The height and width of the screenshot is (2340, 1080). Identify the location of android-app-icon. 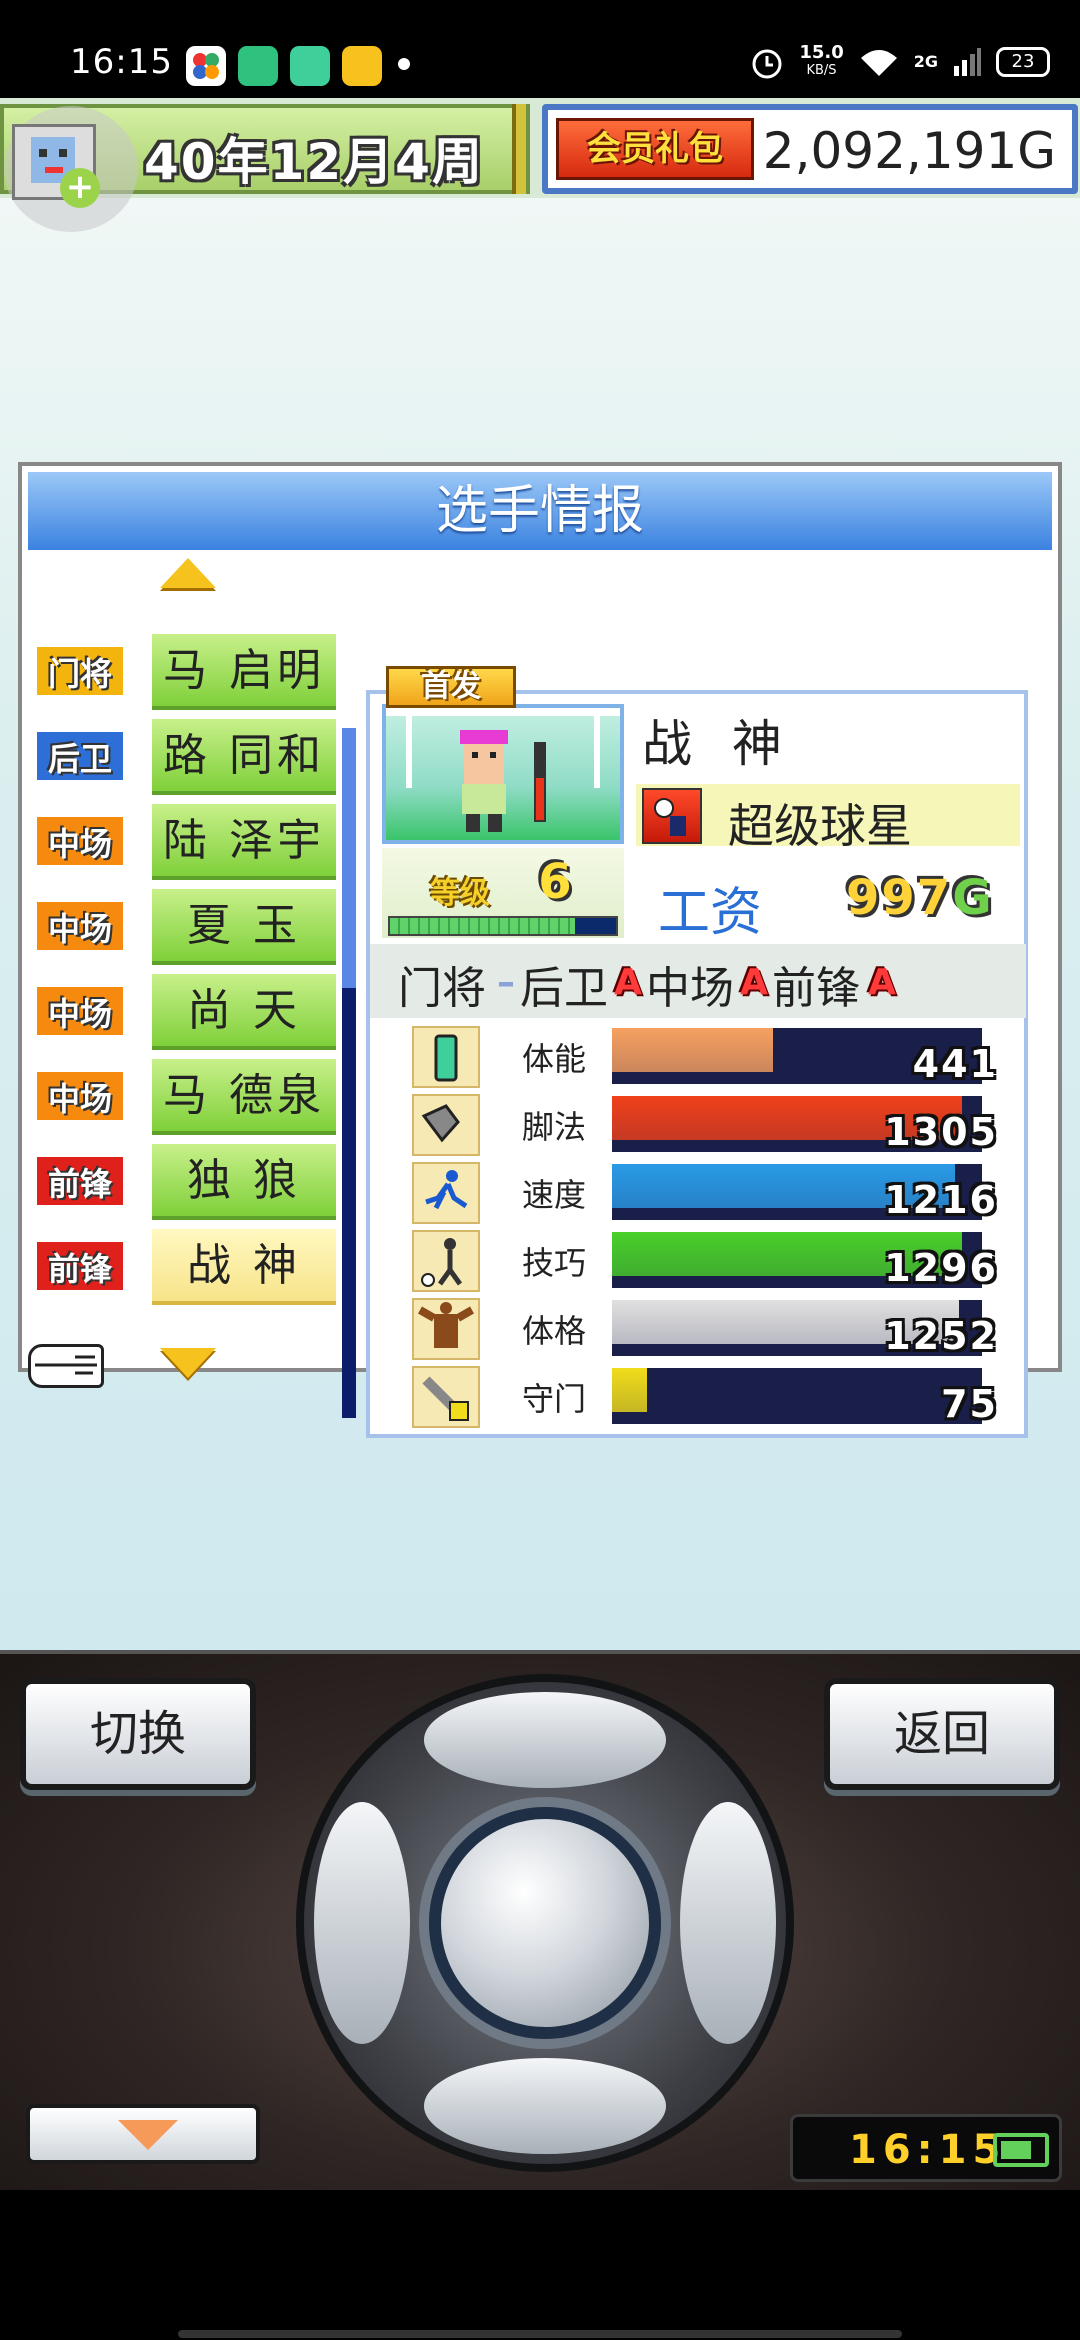
(258, 66).